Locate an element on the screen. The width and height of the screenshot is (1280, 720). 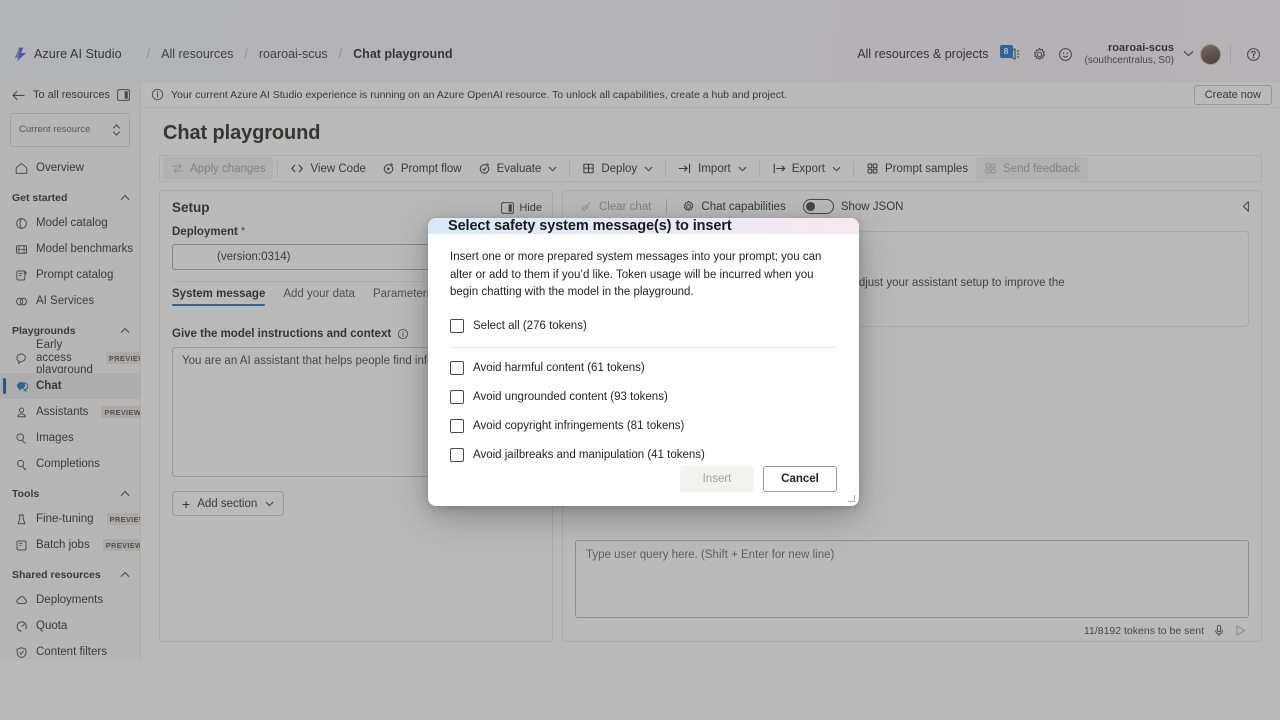
select-all-label: Select all (276 tokens) is located at coordinates (530, 325).